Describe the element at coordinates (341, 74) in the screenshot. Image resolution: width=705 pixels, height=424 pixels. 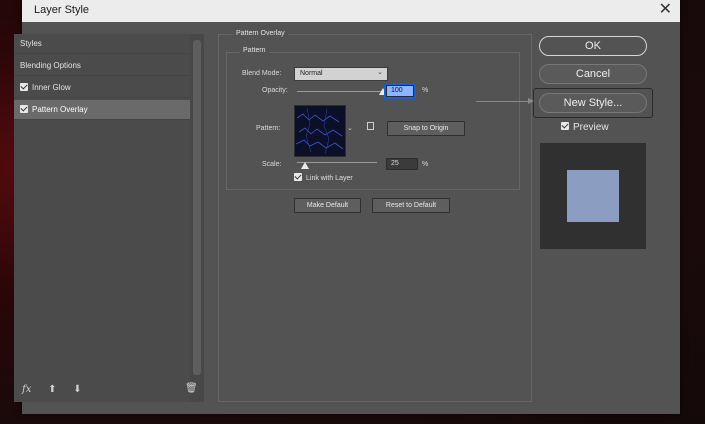
I see `blend-mode-select: Normal ⌄` at that location.